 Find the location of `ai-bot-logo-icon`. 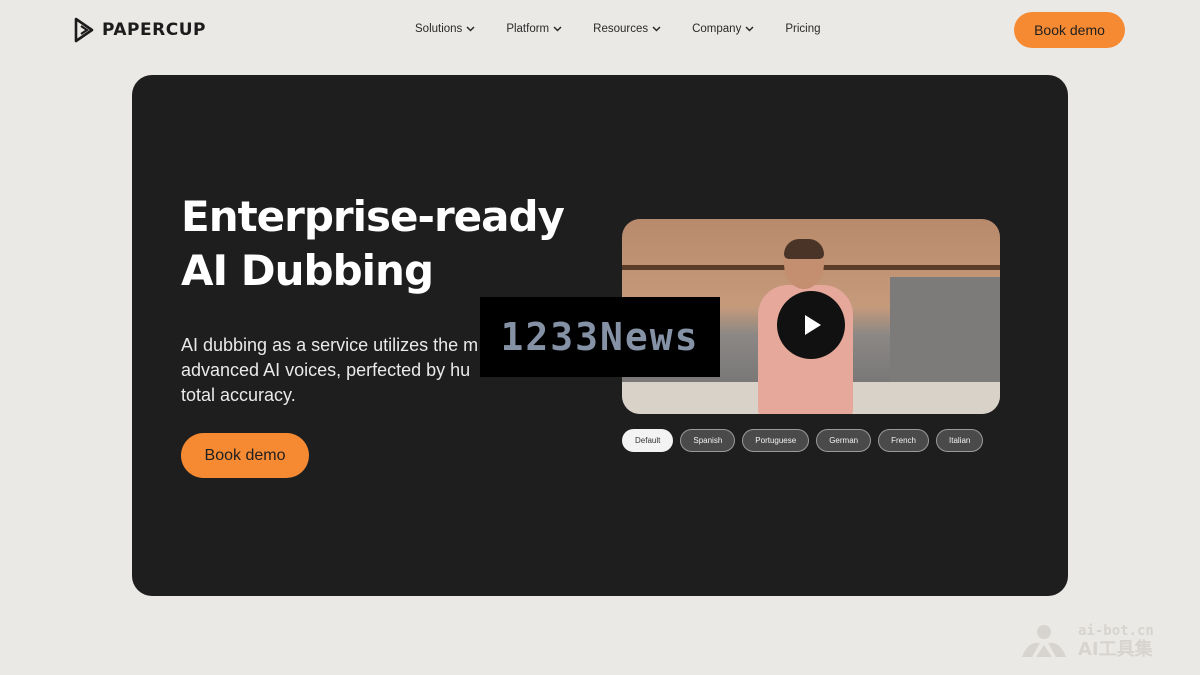

ai-bot-logo-icon is located at coordinates (1044, 641).